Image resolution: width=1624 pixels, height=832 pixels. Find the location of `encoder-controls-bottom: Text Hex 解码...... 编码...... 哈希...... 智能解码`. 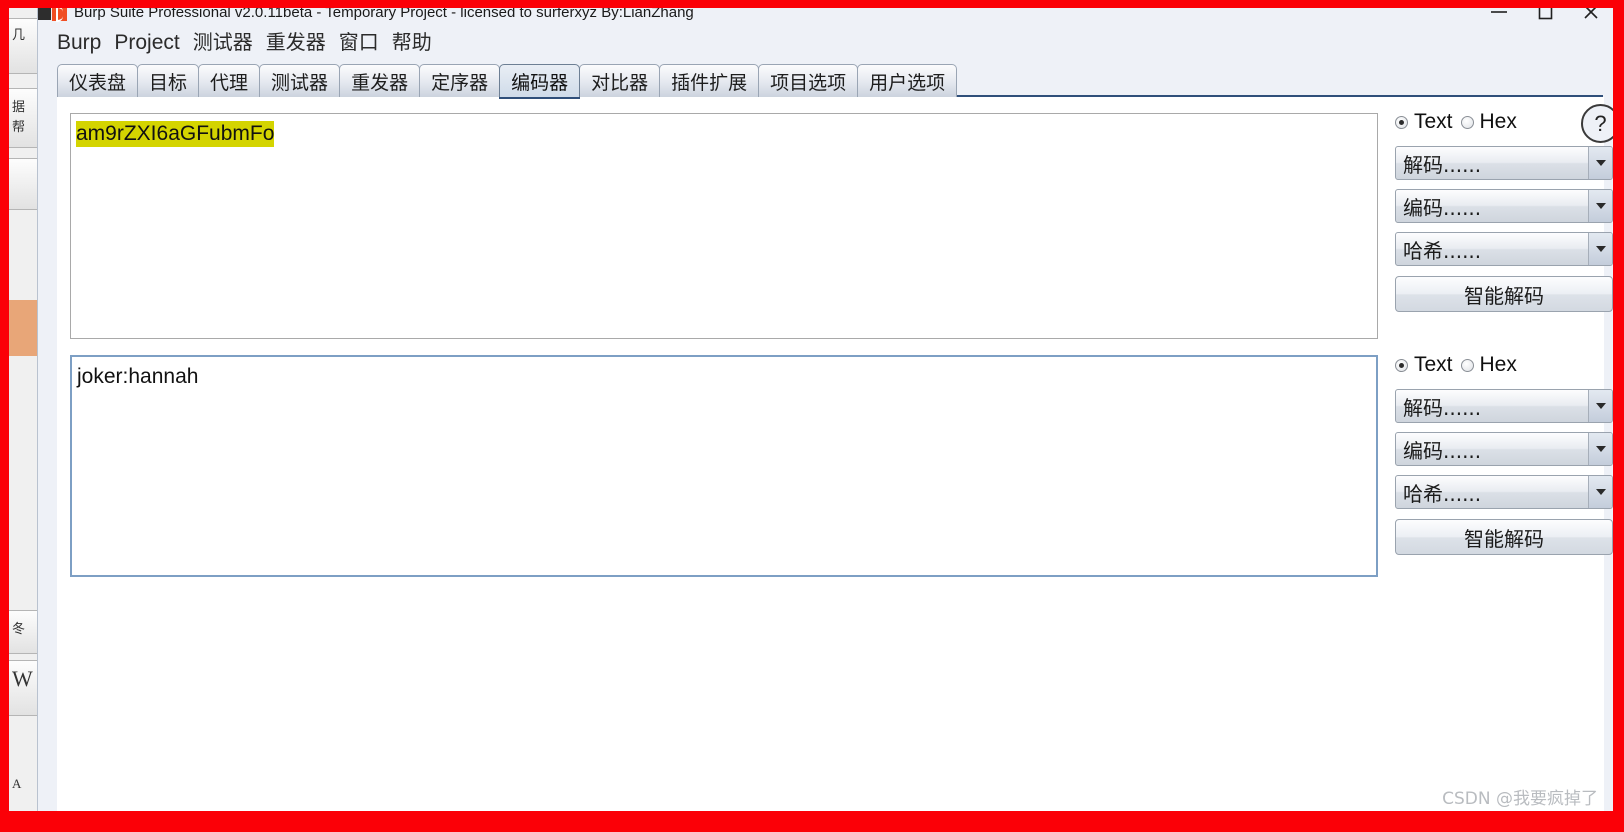

encoder-controls-bottom: Text Hex 解码...... 编码...... 哈希...... 智能解码 is located at coordinates (1504, 452).